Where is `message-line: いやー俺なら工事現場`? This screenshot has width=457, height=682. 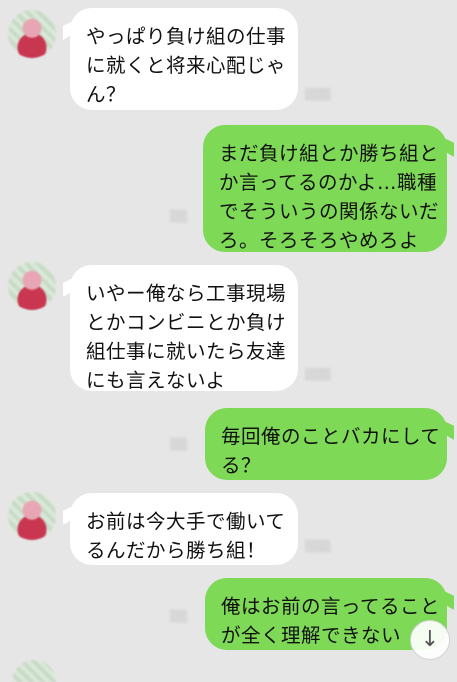
message-line: いやー俺なら工事現場 is located at coordinates (186, 293).